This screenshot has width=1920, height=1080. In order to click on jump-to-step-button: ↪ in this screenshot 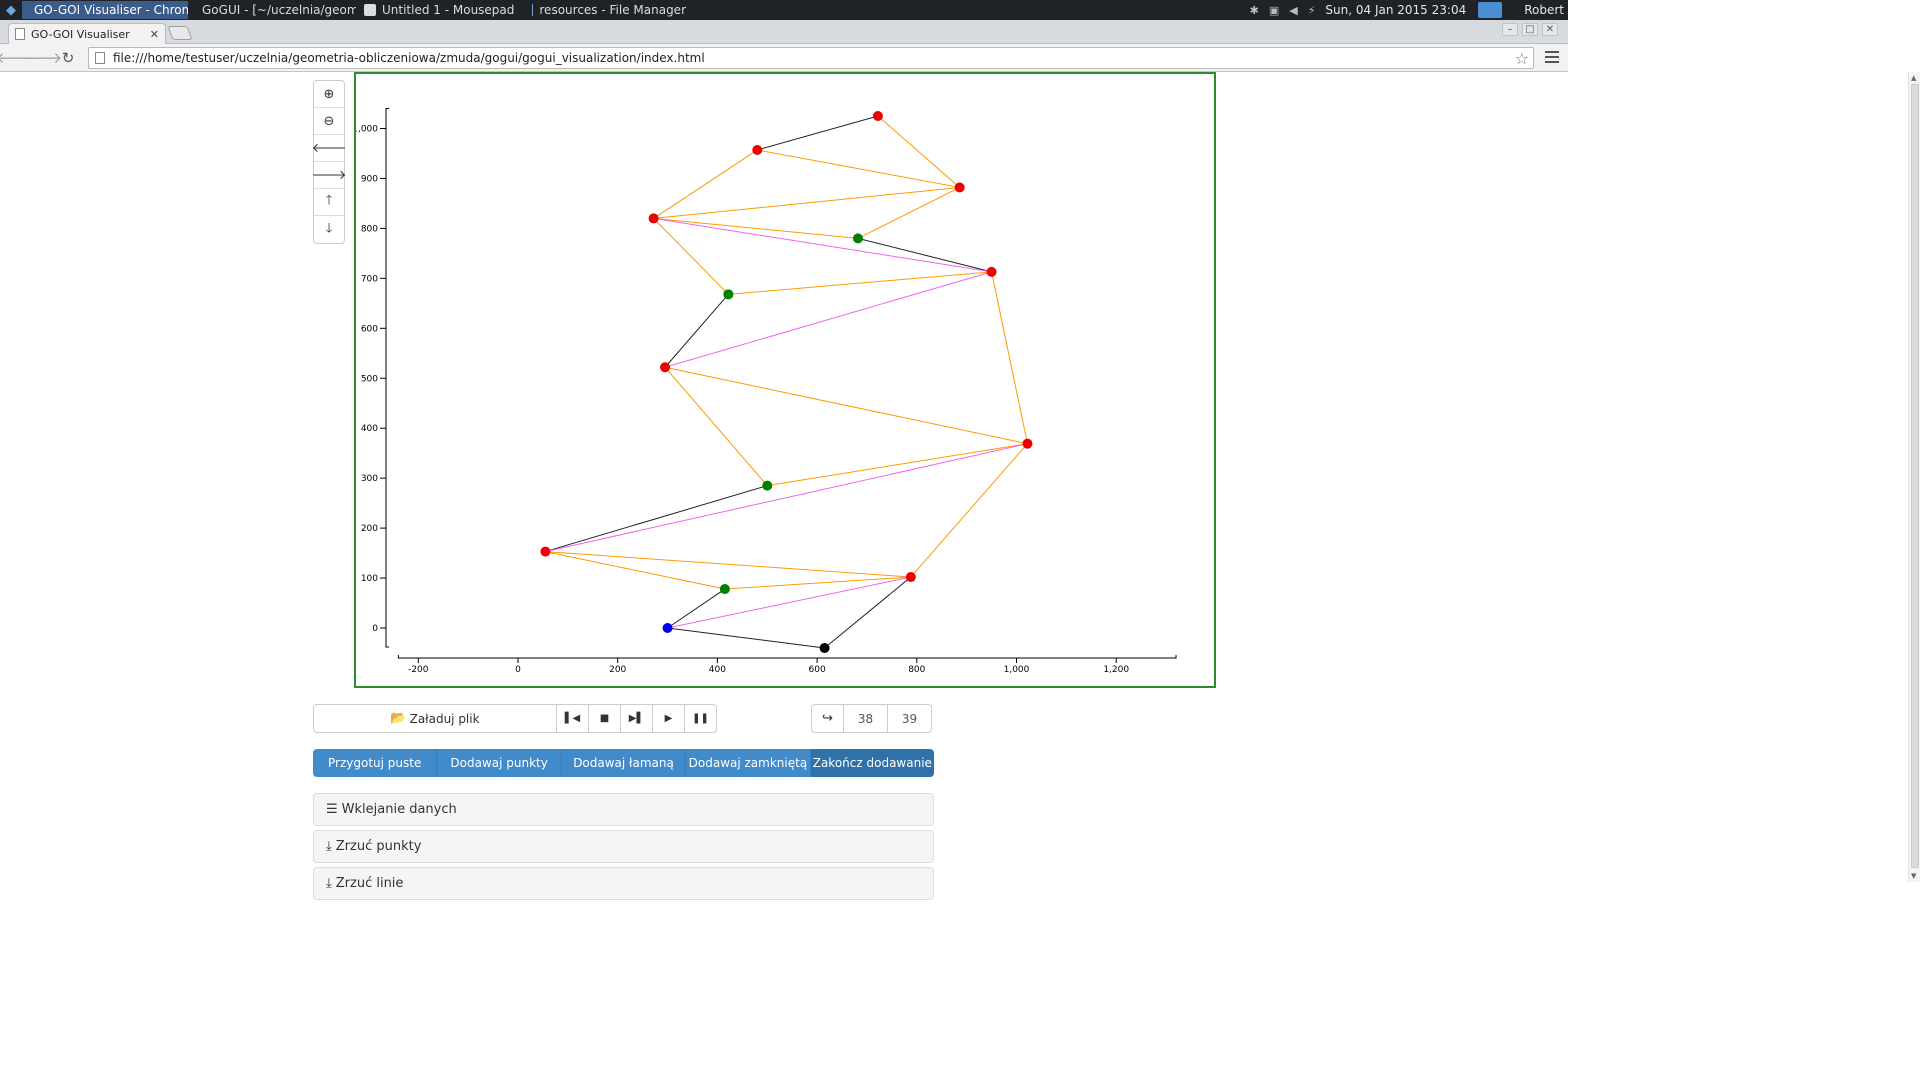, I will do `click(827, 718)`.